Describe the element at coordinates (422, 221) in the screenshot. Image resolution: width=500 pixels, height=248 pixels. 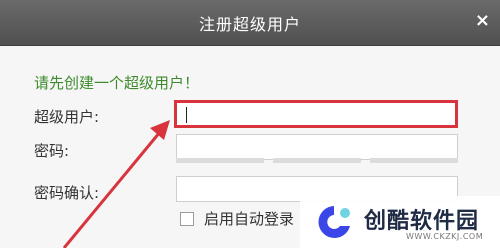
I see `watermark-brand: 创酷软件园` at that location.